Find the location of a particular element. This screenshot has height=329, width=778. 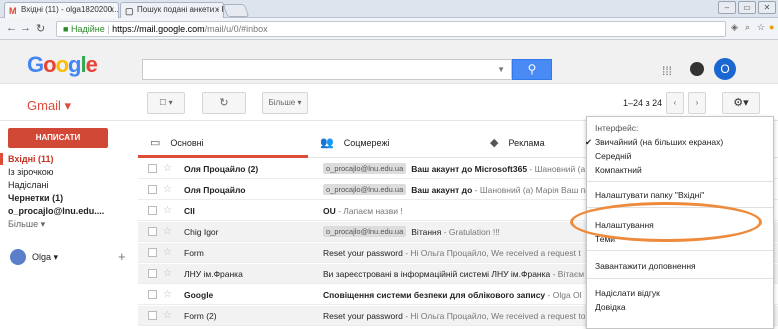

email-snippet: - Шановний (а) Марія Ваш па is located at coordinates (531, 190).